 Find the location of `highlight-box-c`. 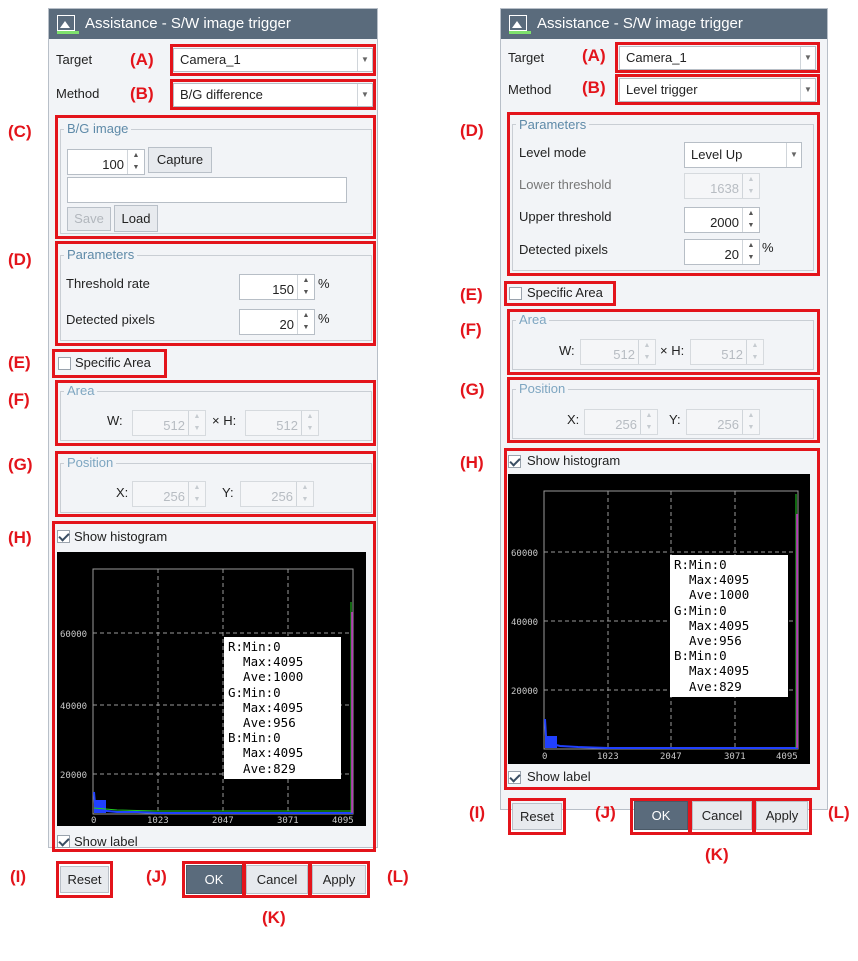

highlight-box-c is located at coordinates (215, 177).